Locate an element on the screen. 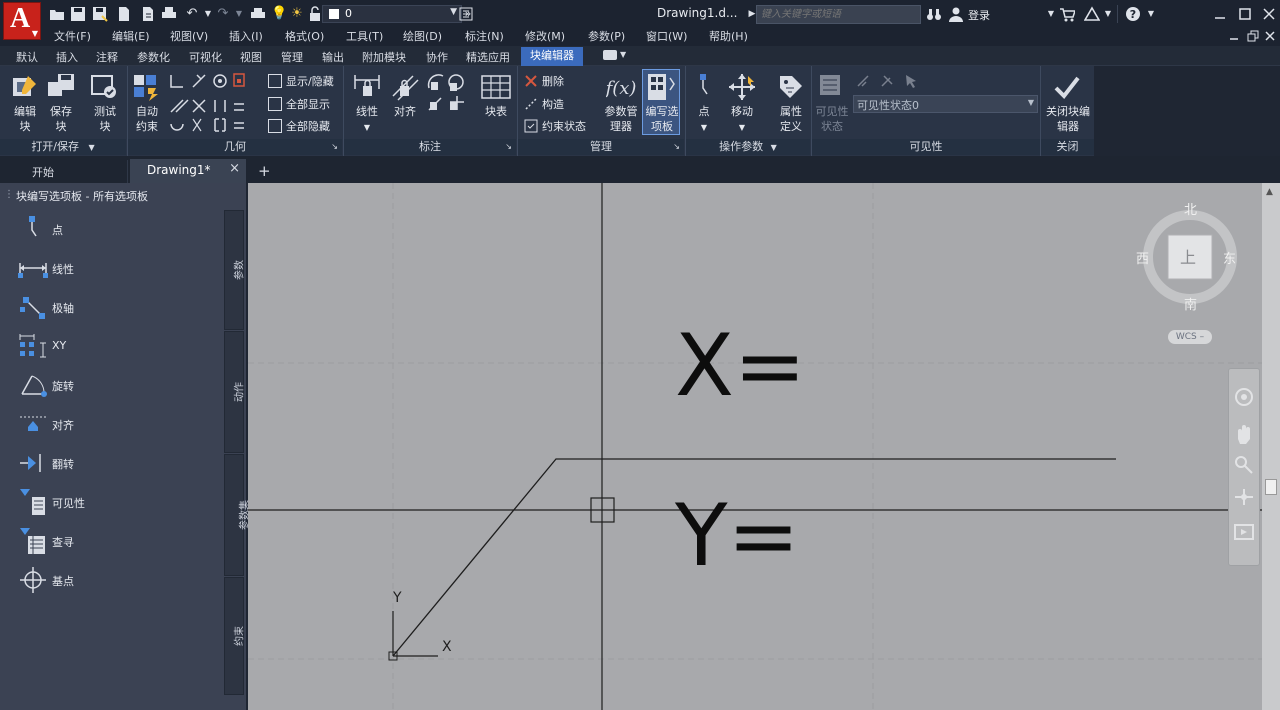 The width and height of the screenshot is (1280, 710). tab-addins: 附加模块 is located at coordinates (384, 57).